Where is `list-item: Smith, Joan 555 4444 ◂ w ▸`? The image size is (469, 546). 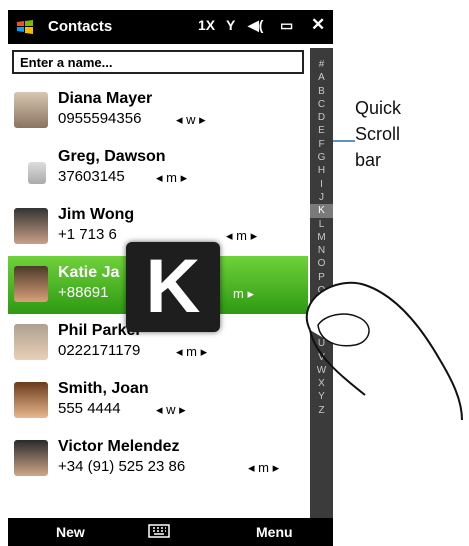 list-item: Smith, Joan 555 4444 ◂ w ▸ is located at coordinates (158, 401).